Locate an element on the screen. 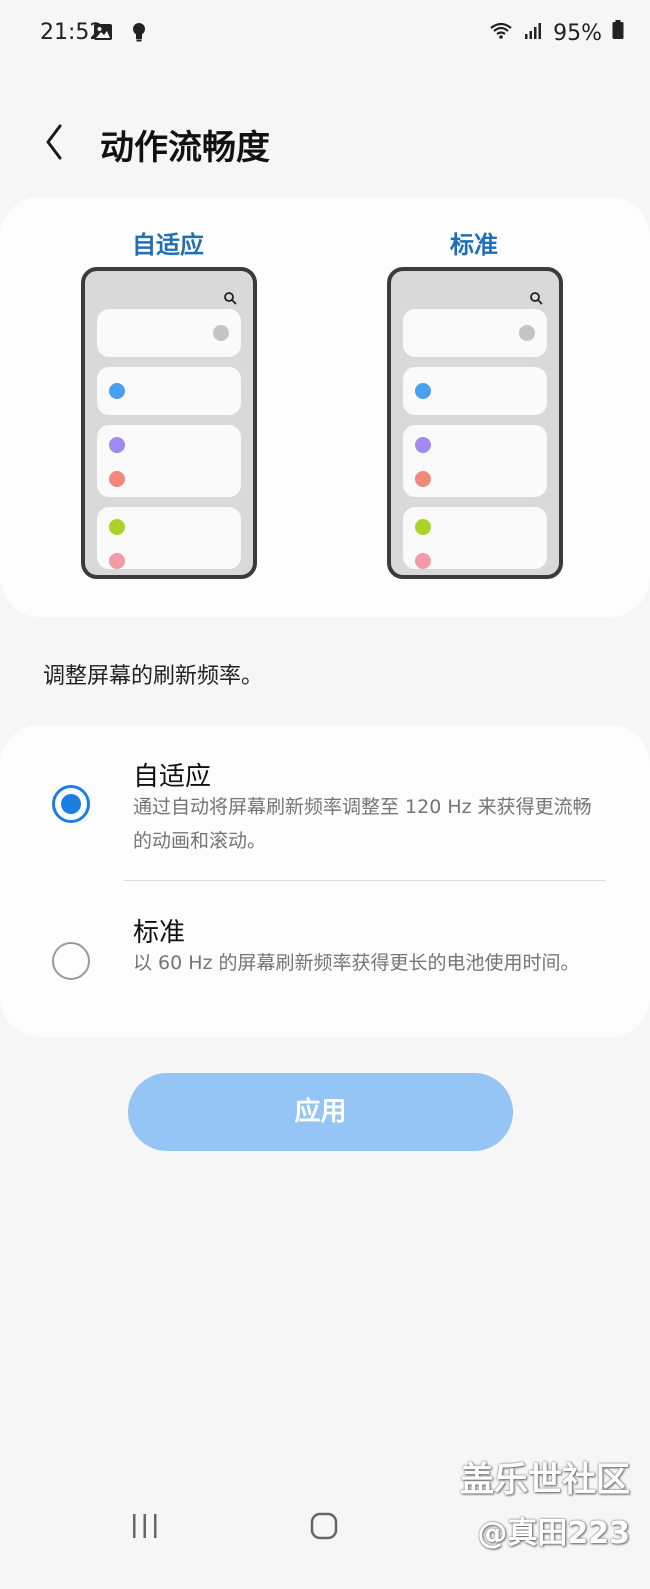 Image resolution: width=650 pixels, height=1589 pixels. divider is located at coordinates (365, 880).